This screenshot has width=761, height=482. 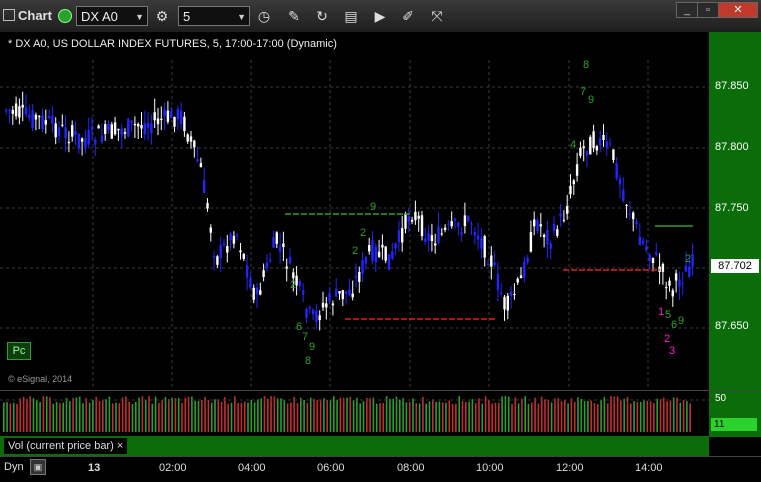 I want to click on price-tick: 87.800, so click(x=732, y=147).